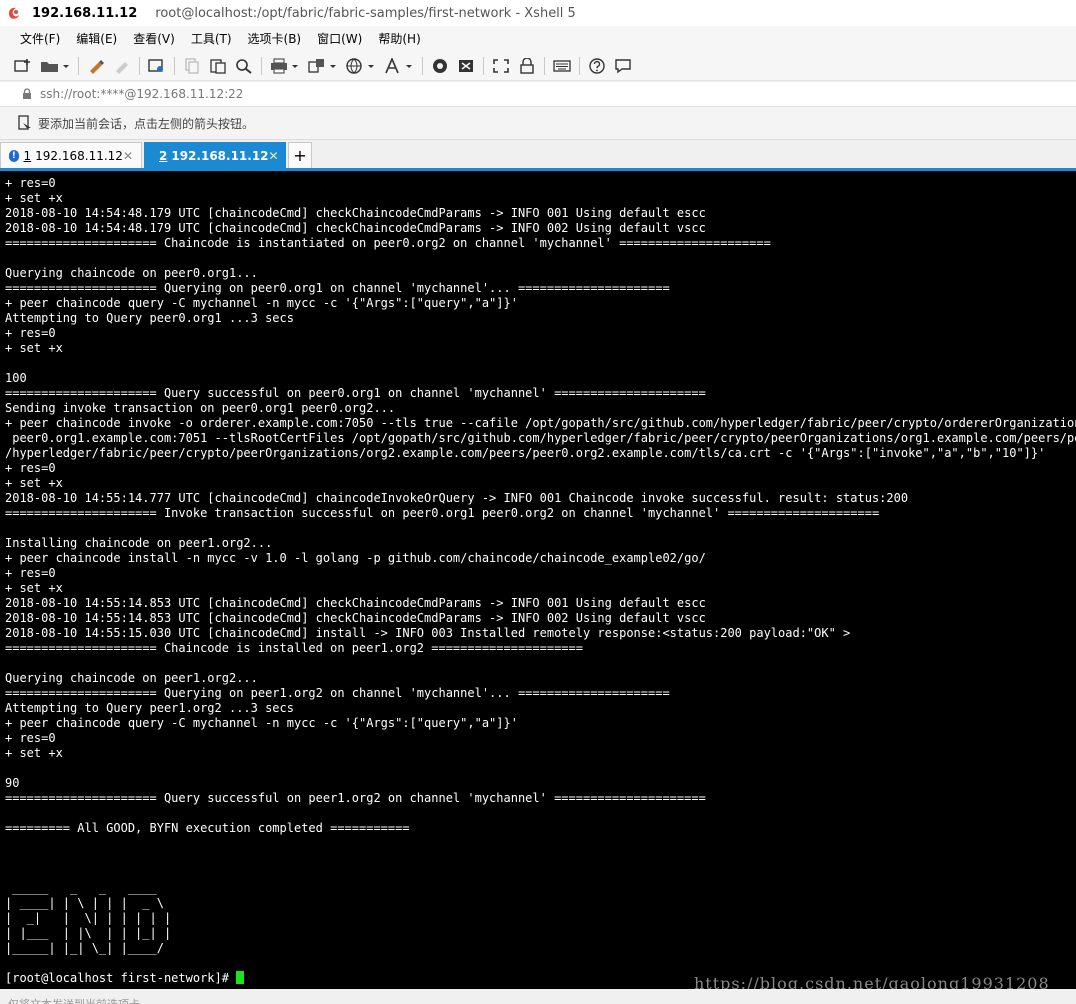 The image size is (1076, 1004). I want to click on menu-window: 窗口(W), so click(339, 38).